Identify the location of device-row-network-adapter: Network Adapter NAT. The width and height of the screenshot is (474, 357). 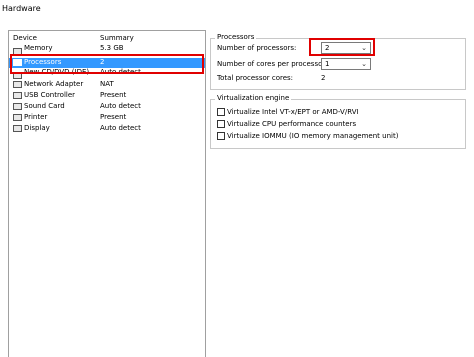
(107, 85).